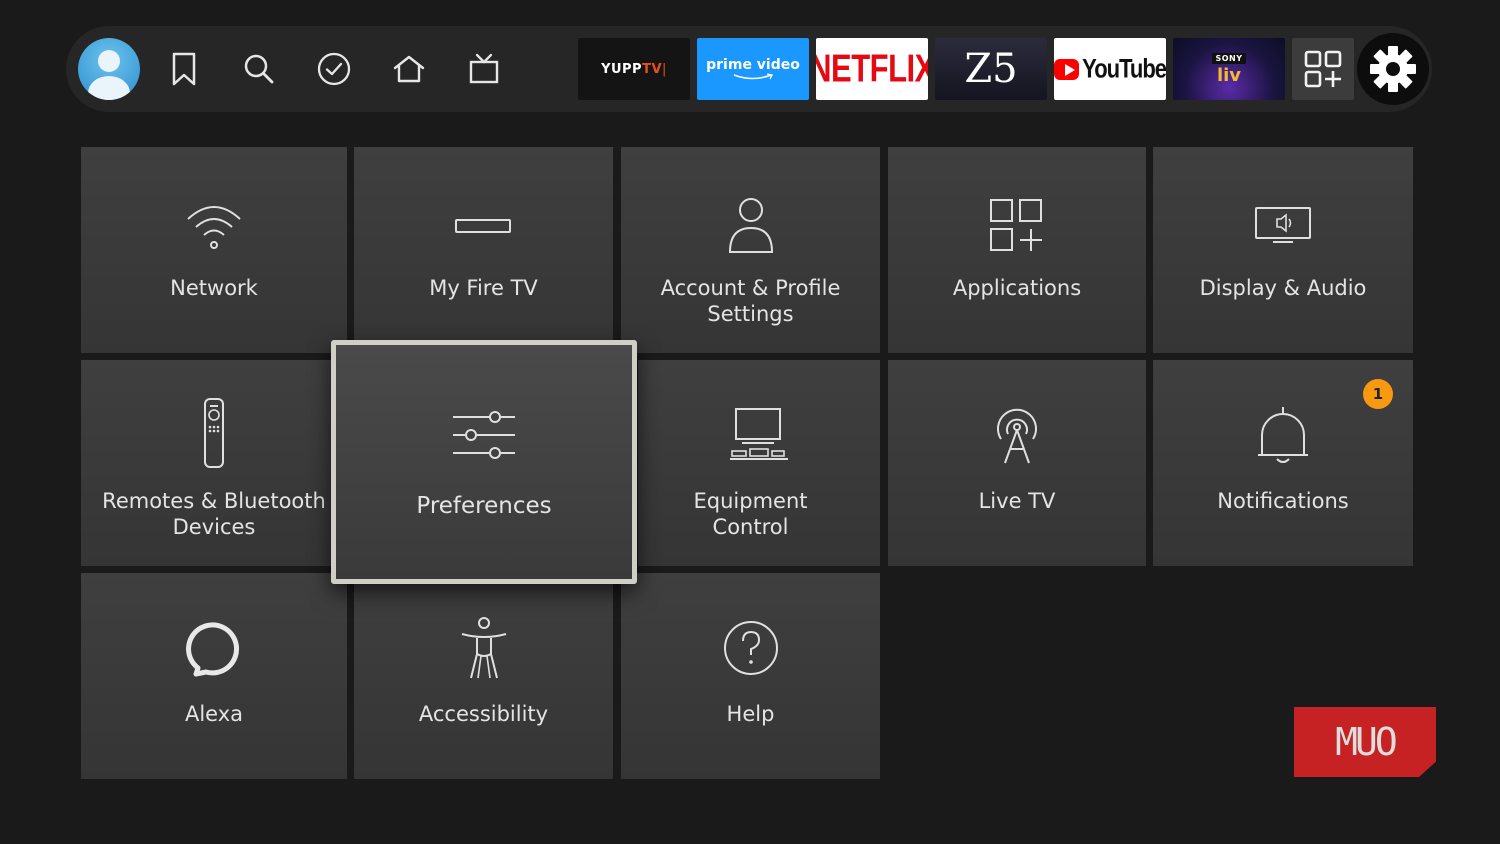 The image size is (1500, 844). I want to click on person-icon, so click(750, 226).